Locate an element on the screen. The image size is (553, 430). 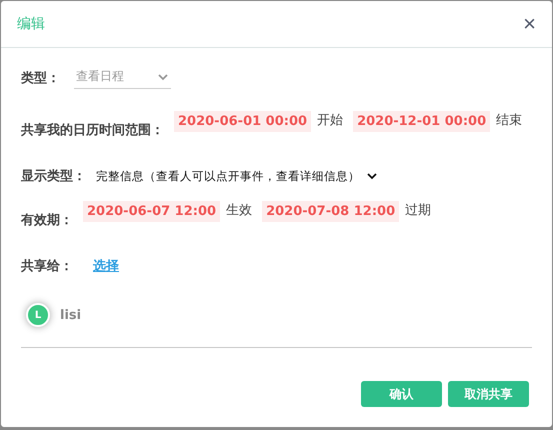
date-tag: 2020-06-07 12:00 is located at coordinates (151, 211).